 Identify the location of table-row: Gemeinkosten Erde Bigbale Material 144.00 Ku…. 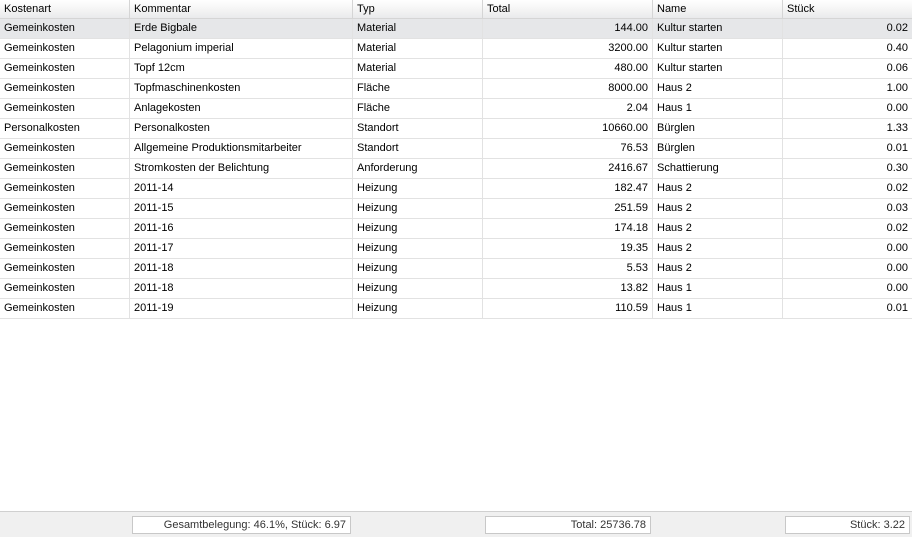
(456, 29).